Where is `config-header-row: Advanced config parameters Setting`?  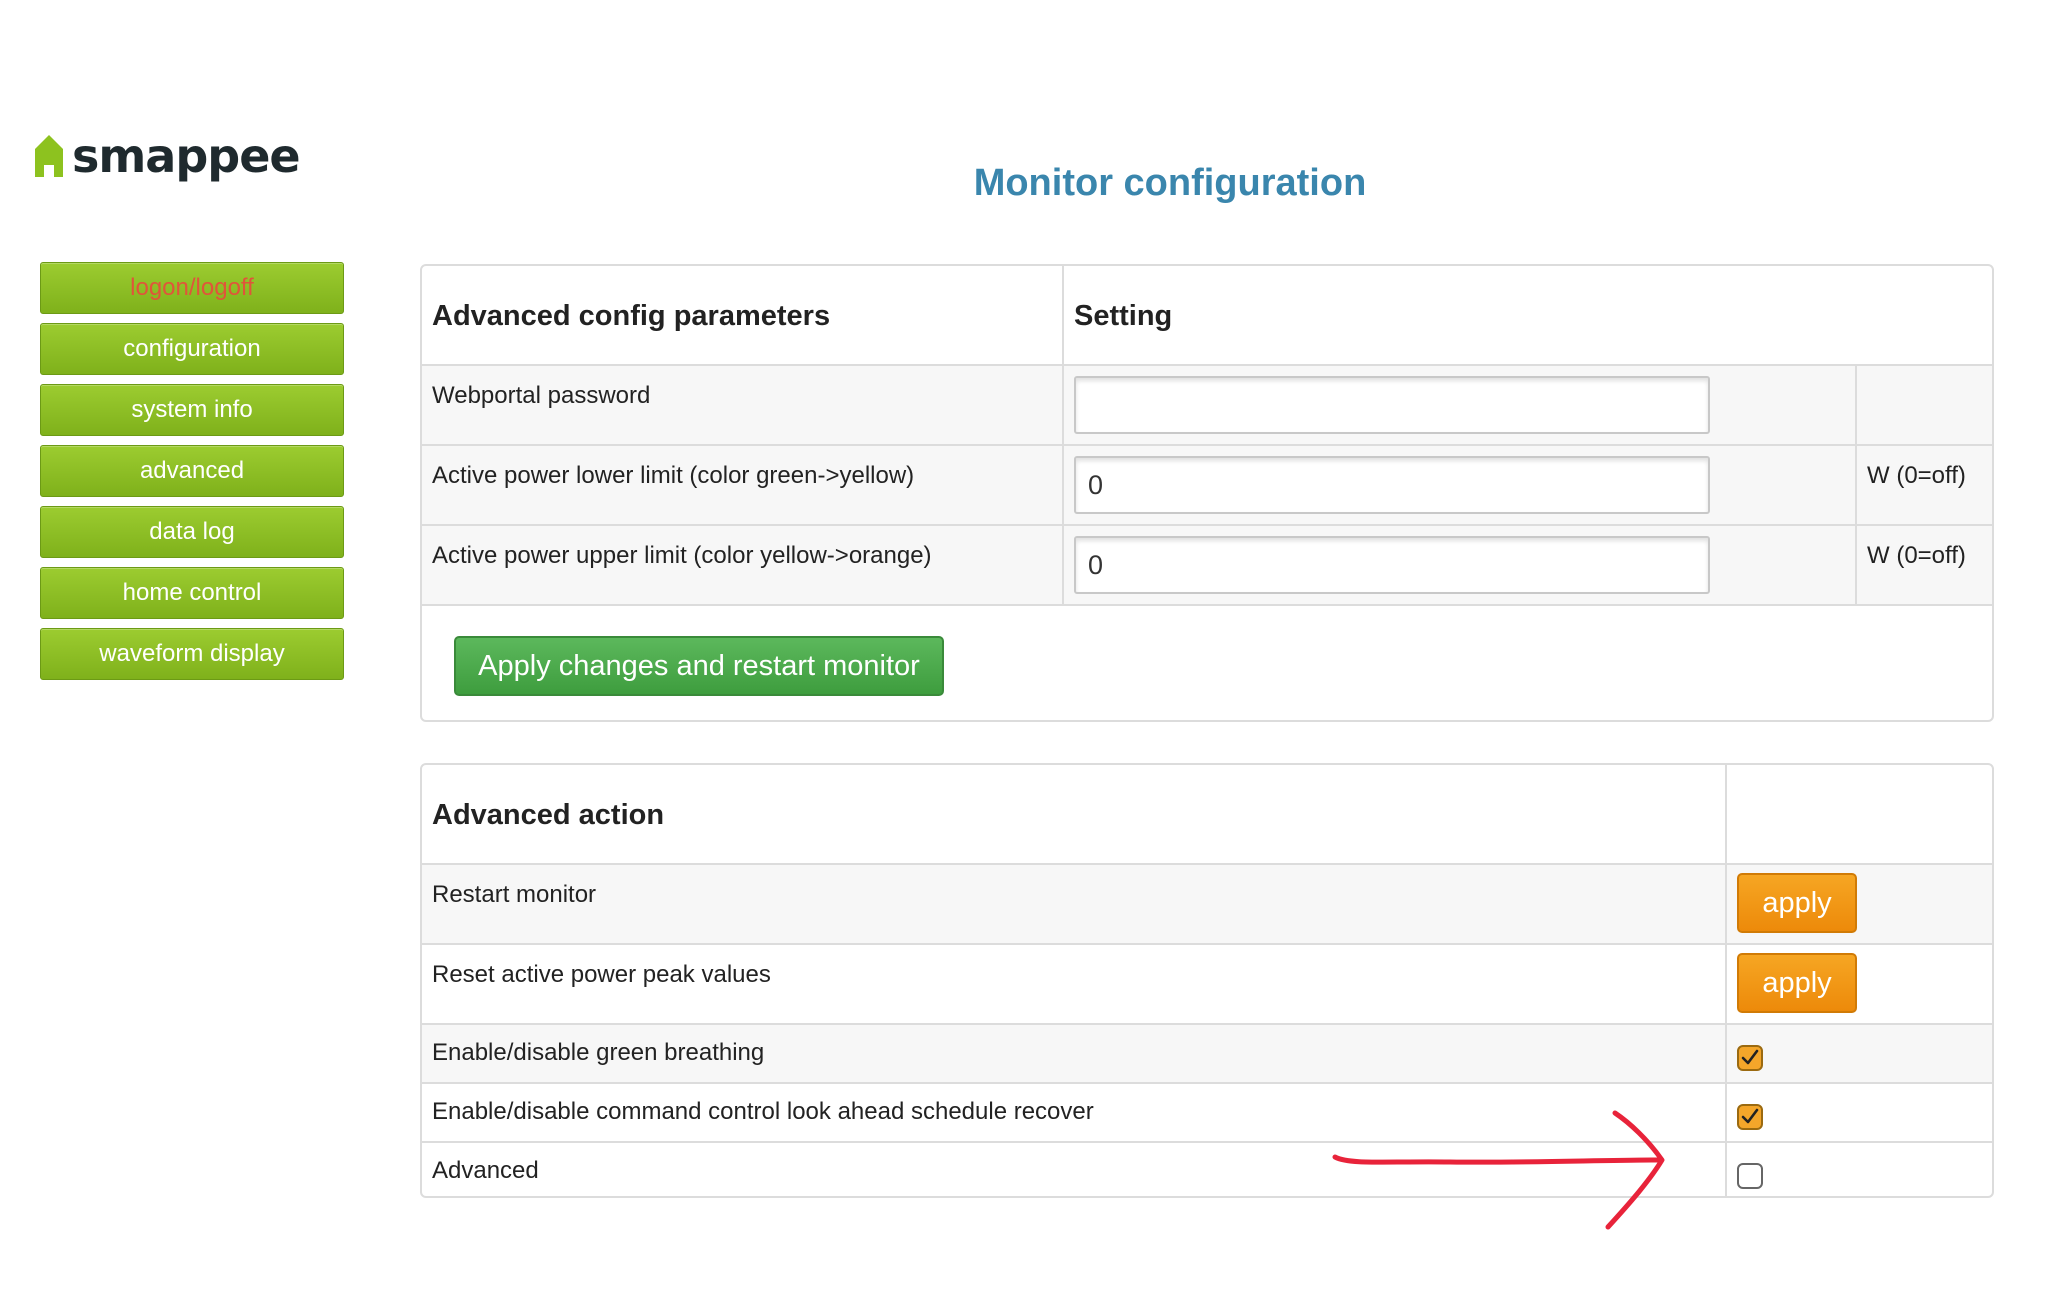 config-header-row: Advanced config parameters Setting is located at coordinates (1207, 316).